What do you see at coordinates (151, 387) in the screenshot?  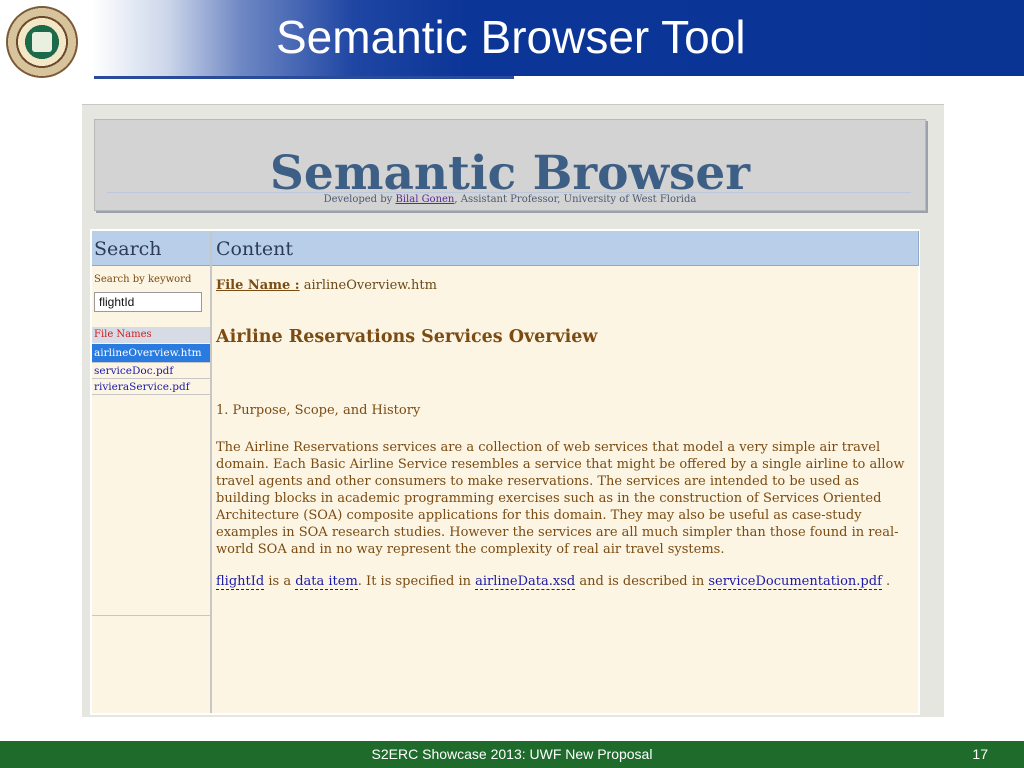 I see `file-item-riviera-service: rivieraService.pdf` at bounding box center [151, 387].